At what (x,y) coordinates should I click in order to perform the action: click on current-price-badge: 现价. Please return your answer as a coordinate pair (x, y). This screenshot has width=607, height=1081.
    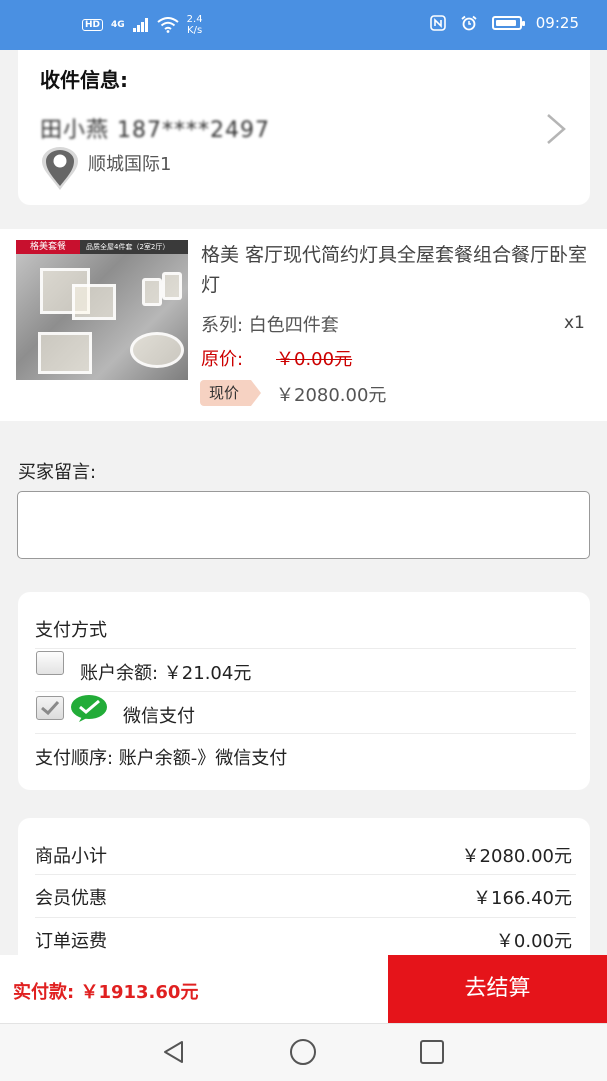
    Looking at the image, I should click on (231, 393).